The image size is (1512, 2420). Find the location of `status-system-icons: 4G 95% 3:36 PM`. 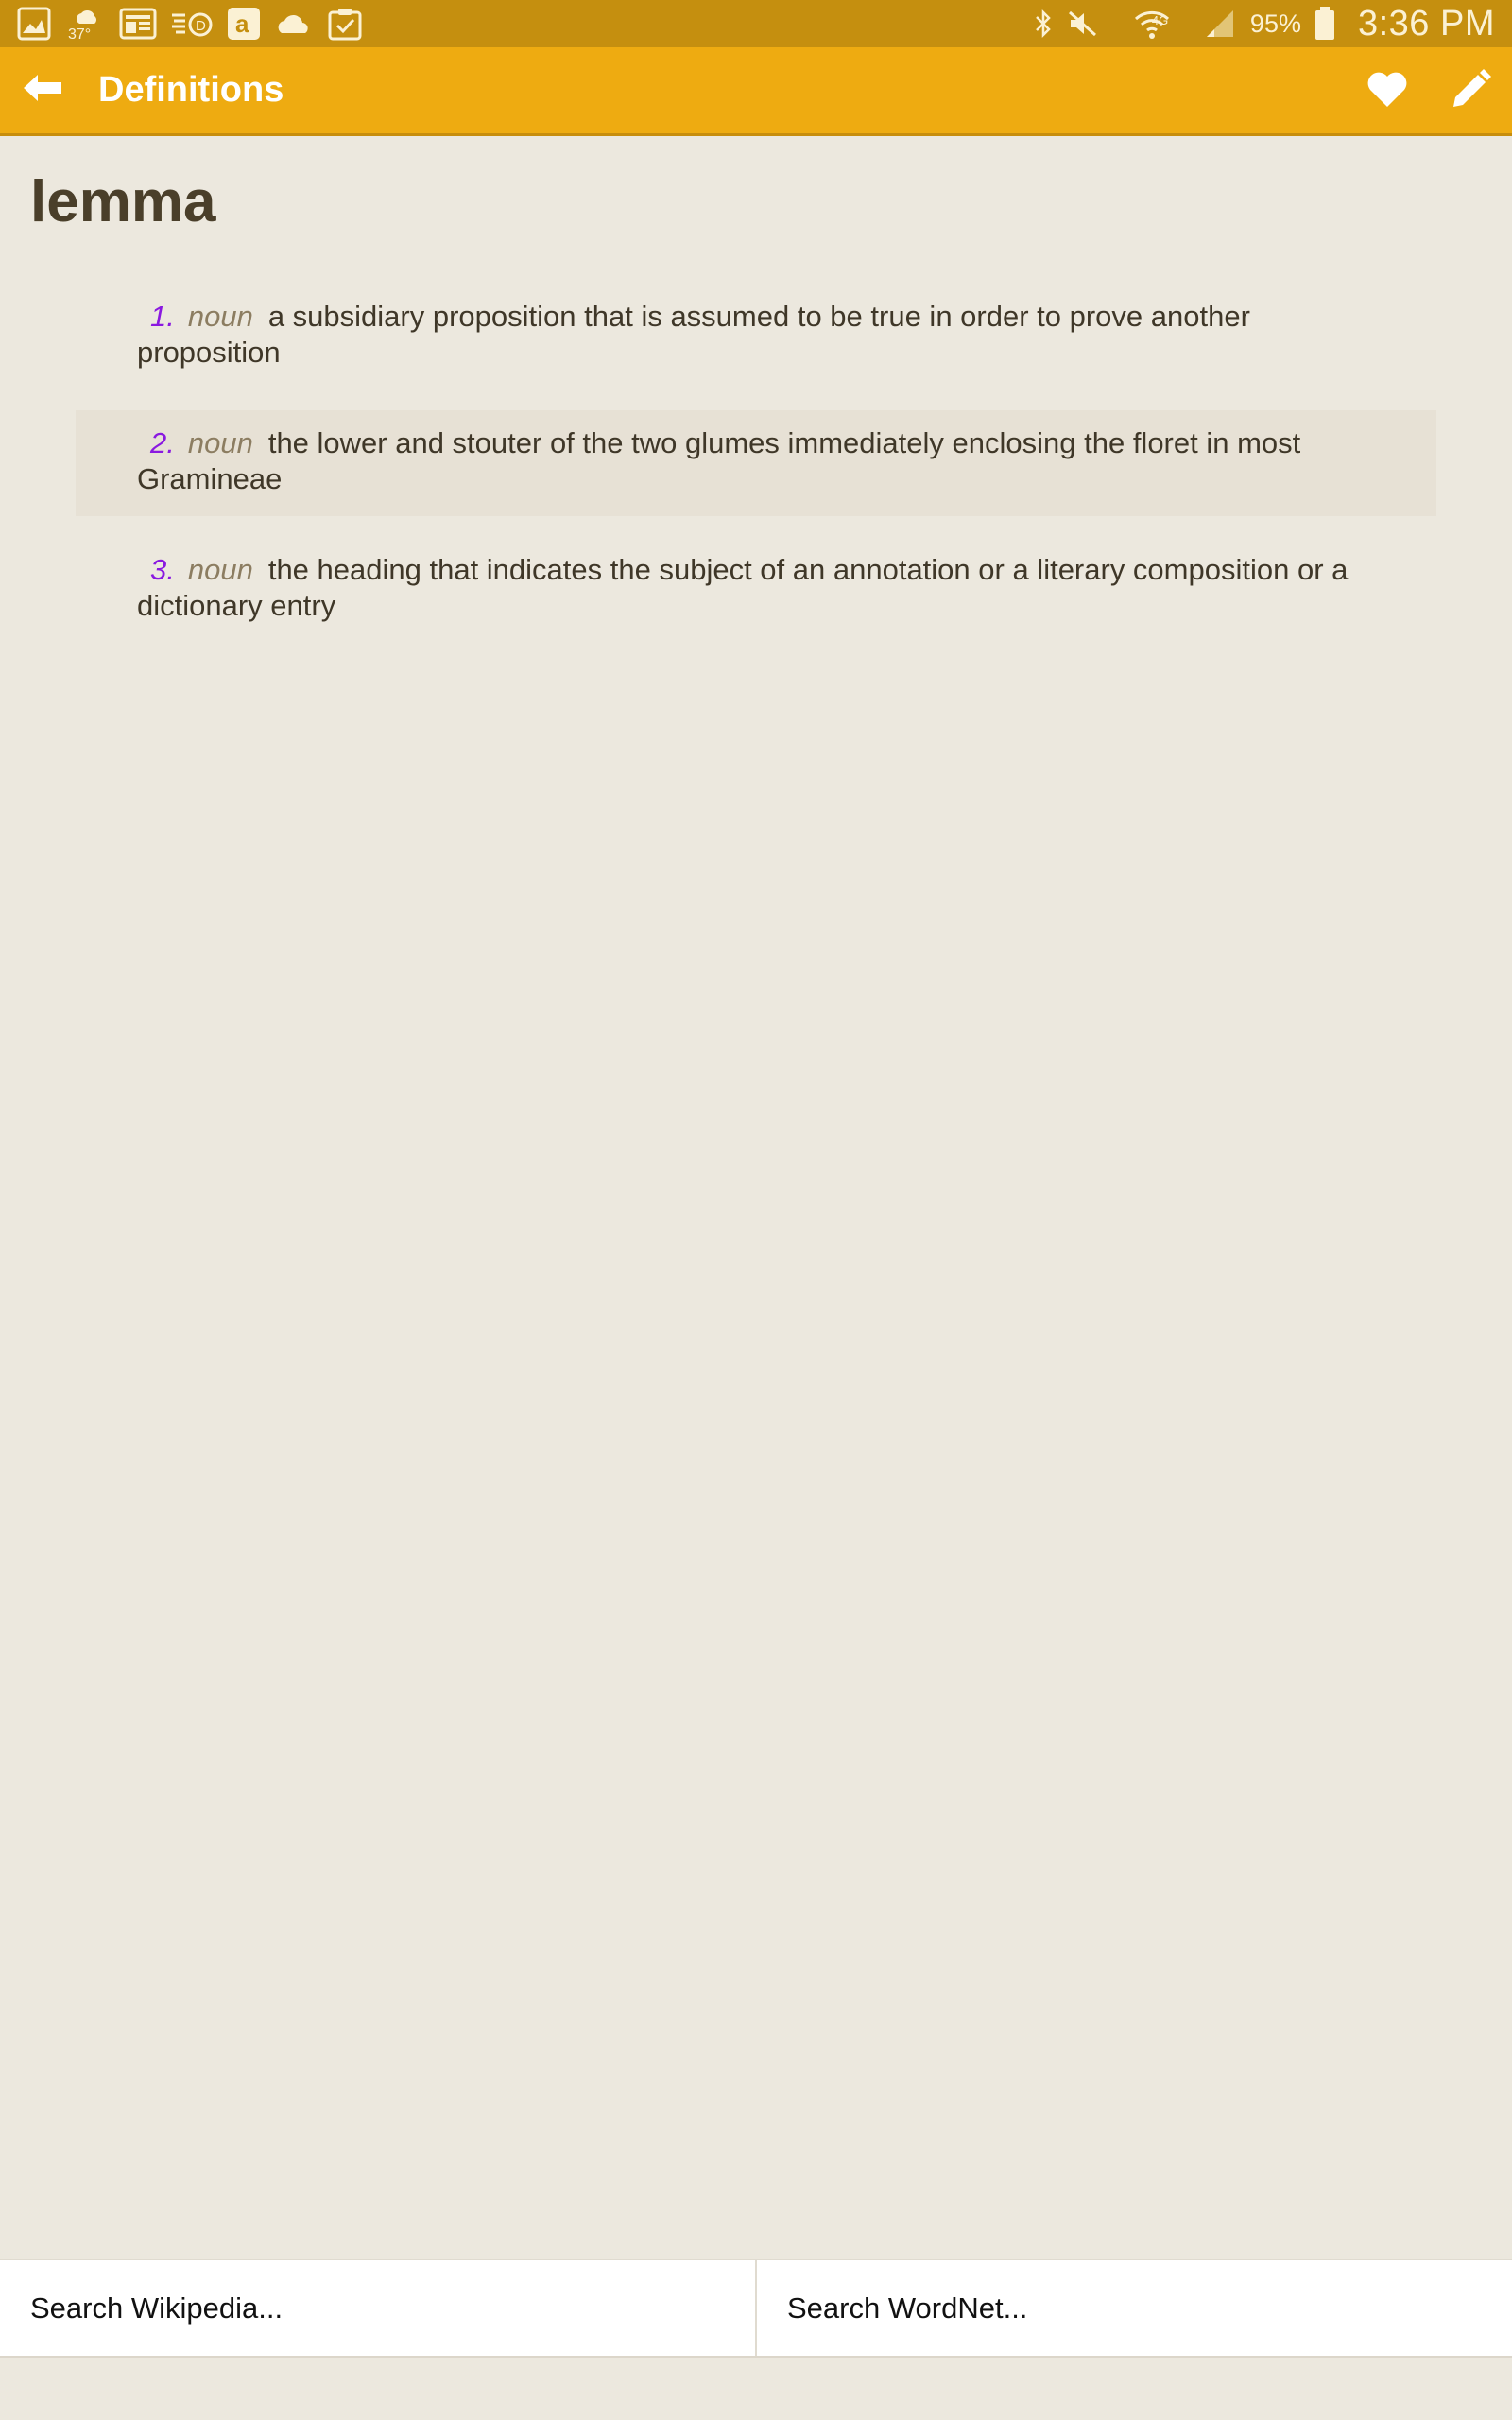

status-system-icons: 4G 95% 3:36 PM is located at coordinates (1264, 24).